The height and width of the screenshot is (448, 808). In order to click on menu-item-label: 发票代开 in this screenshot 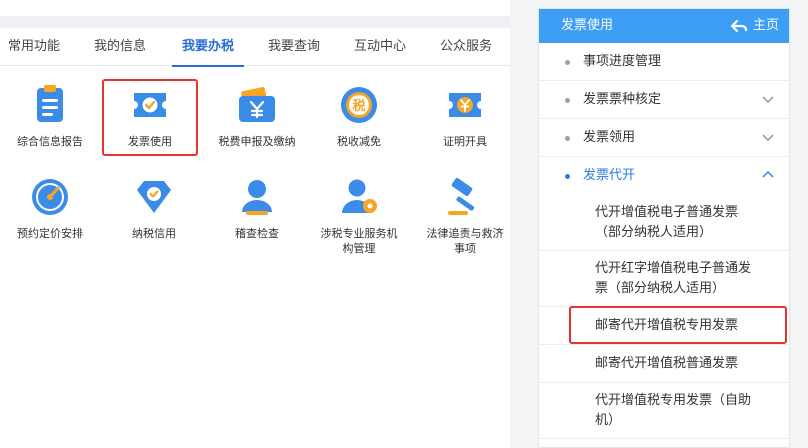, I will do `click(609, 175)`.